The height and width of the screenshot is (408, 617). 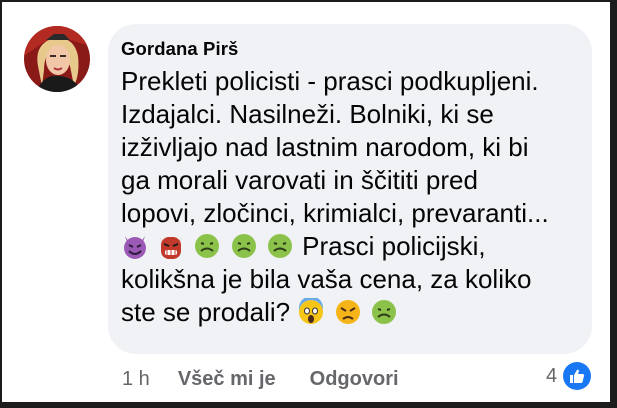 I want to click on comment-line: ga morali varovati in ščititi pred, so click(x=299, y=180).